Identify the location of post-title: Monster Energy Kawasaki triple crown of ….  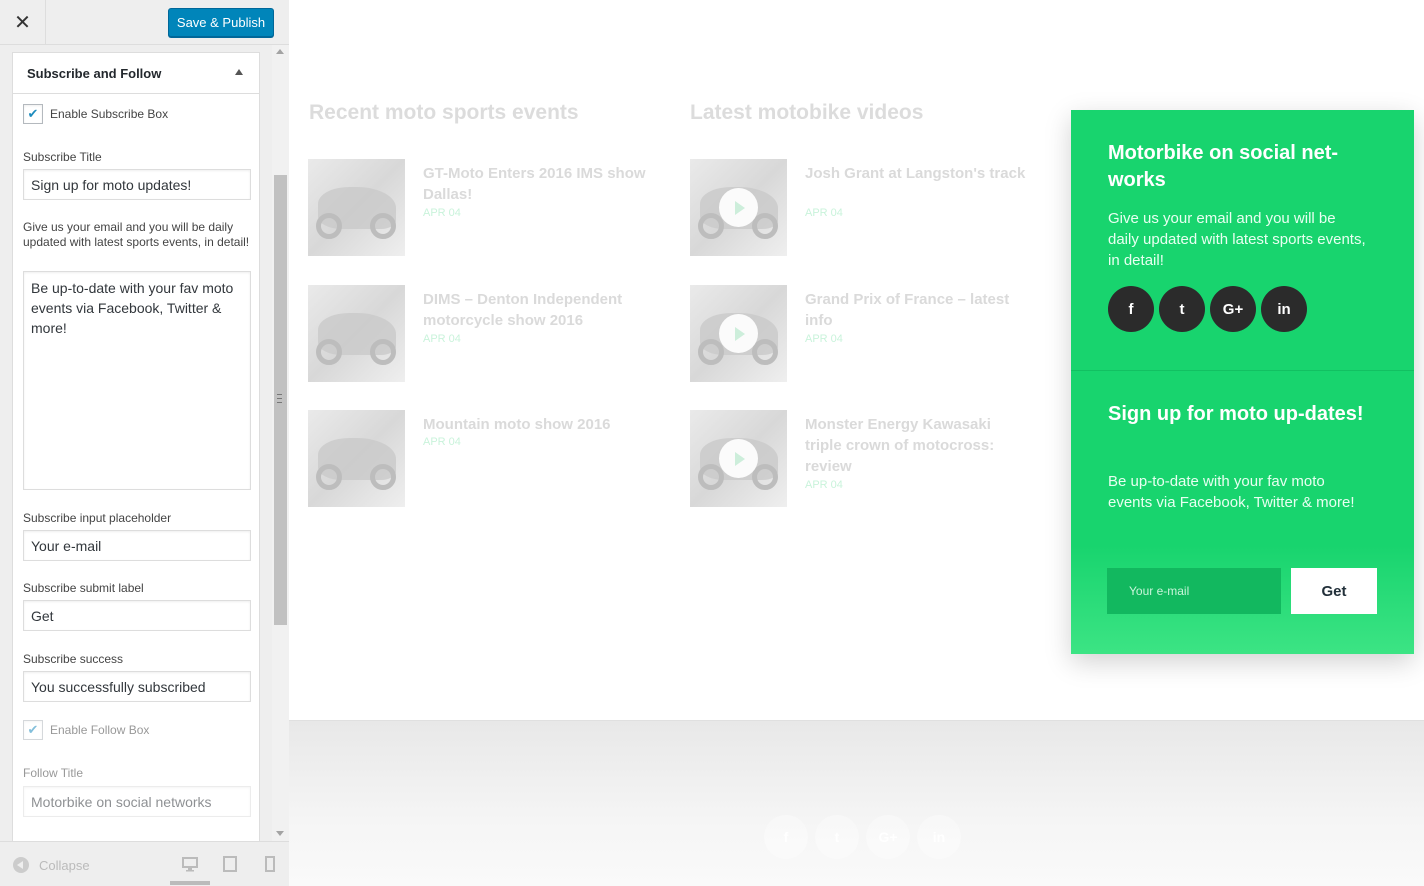
(917, 445).